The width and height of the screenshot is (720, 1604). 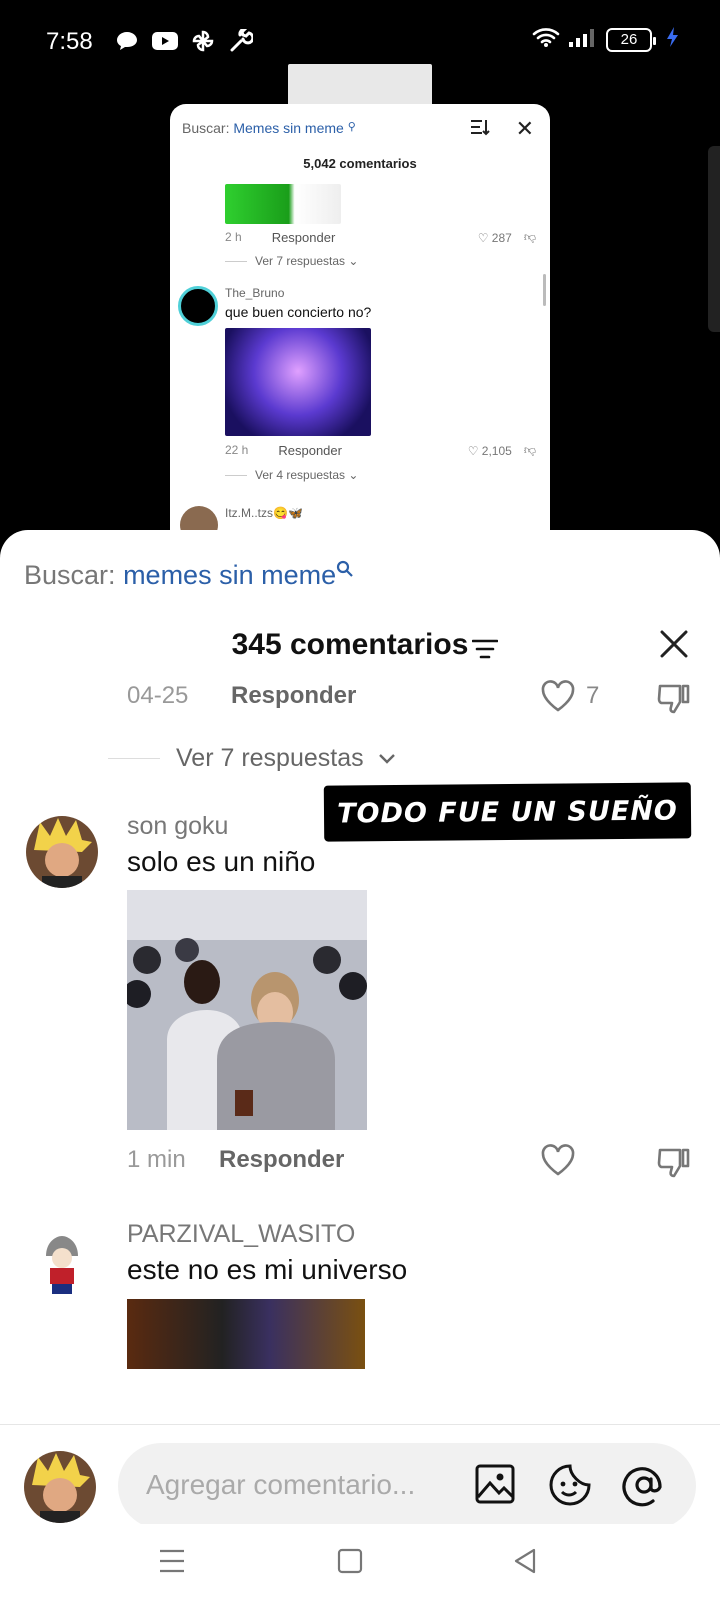 I want to click on mini-panel-preview, so click(x=360, y=86).